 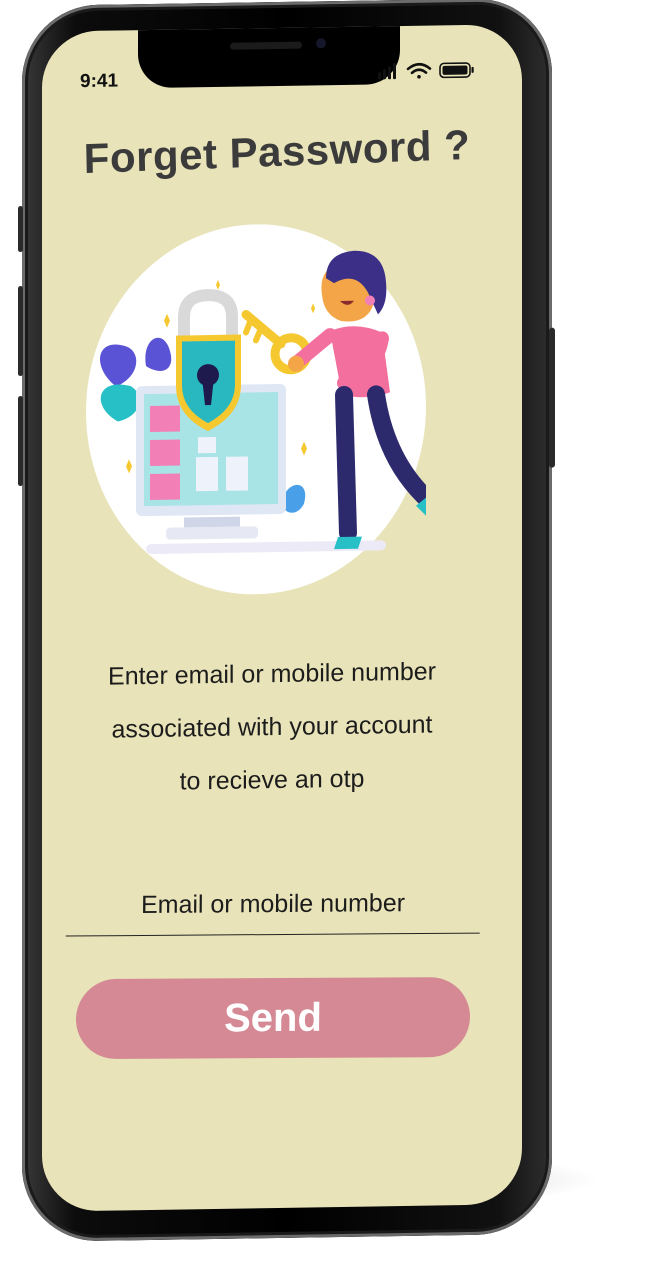 I want to click on page-title: Forget Password ?, so click(x=277, y=151).